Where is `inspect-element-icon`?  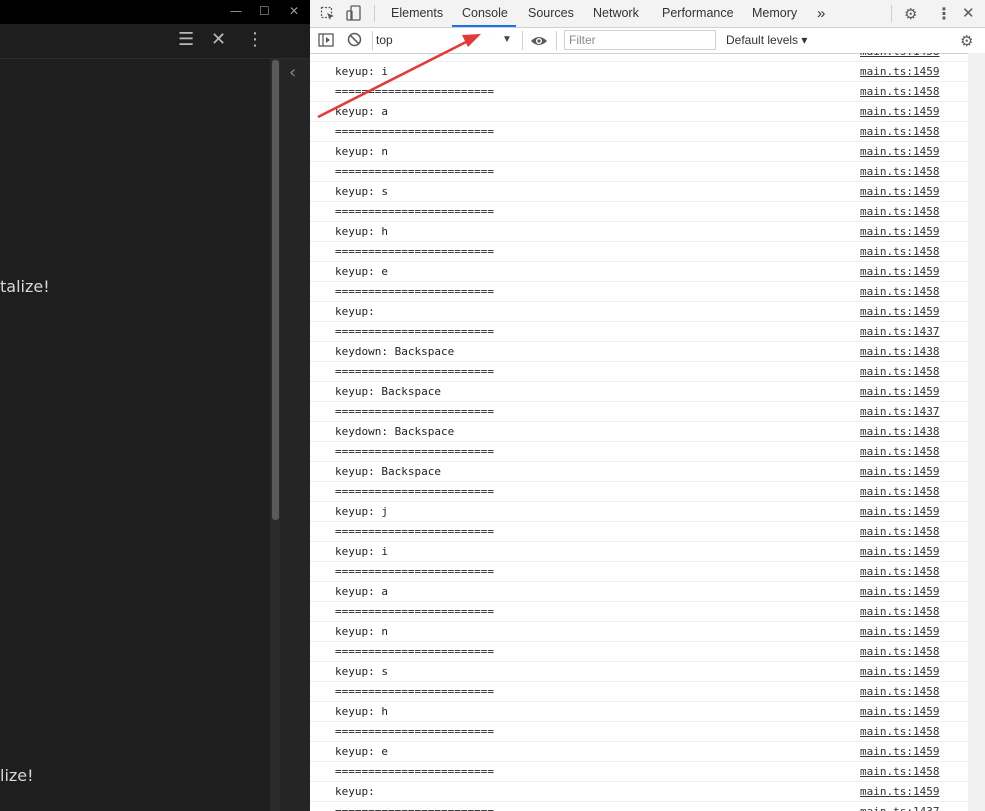 inspect-element-icon is located at coordinates (328, 16).